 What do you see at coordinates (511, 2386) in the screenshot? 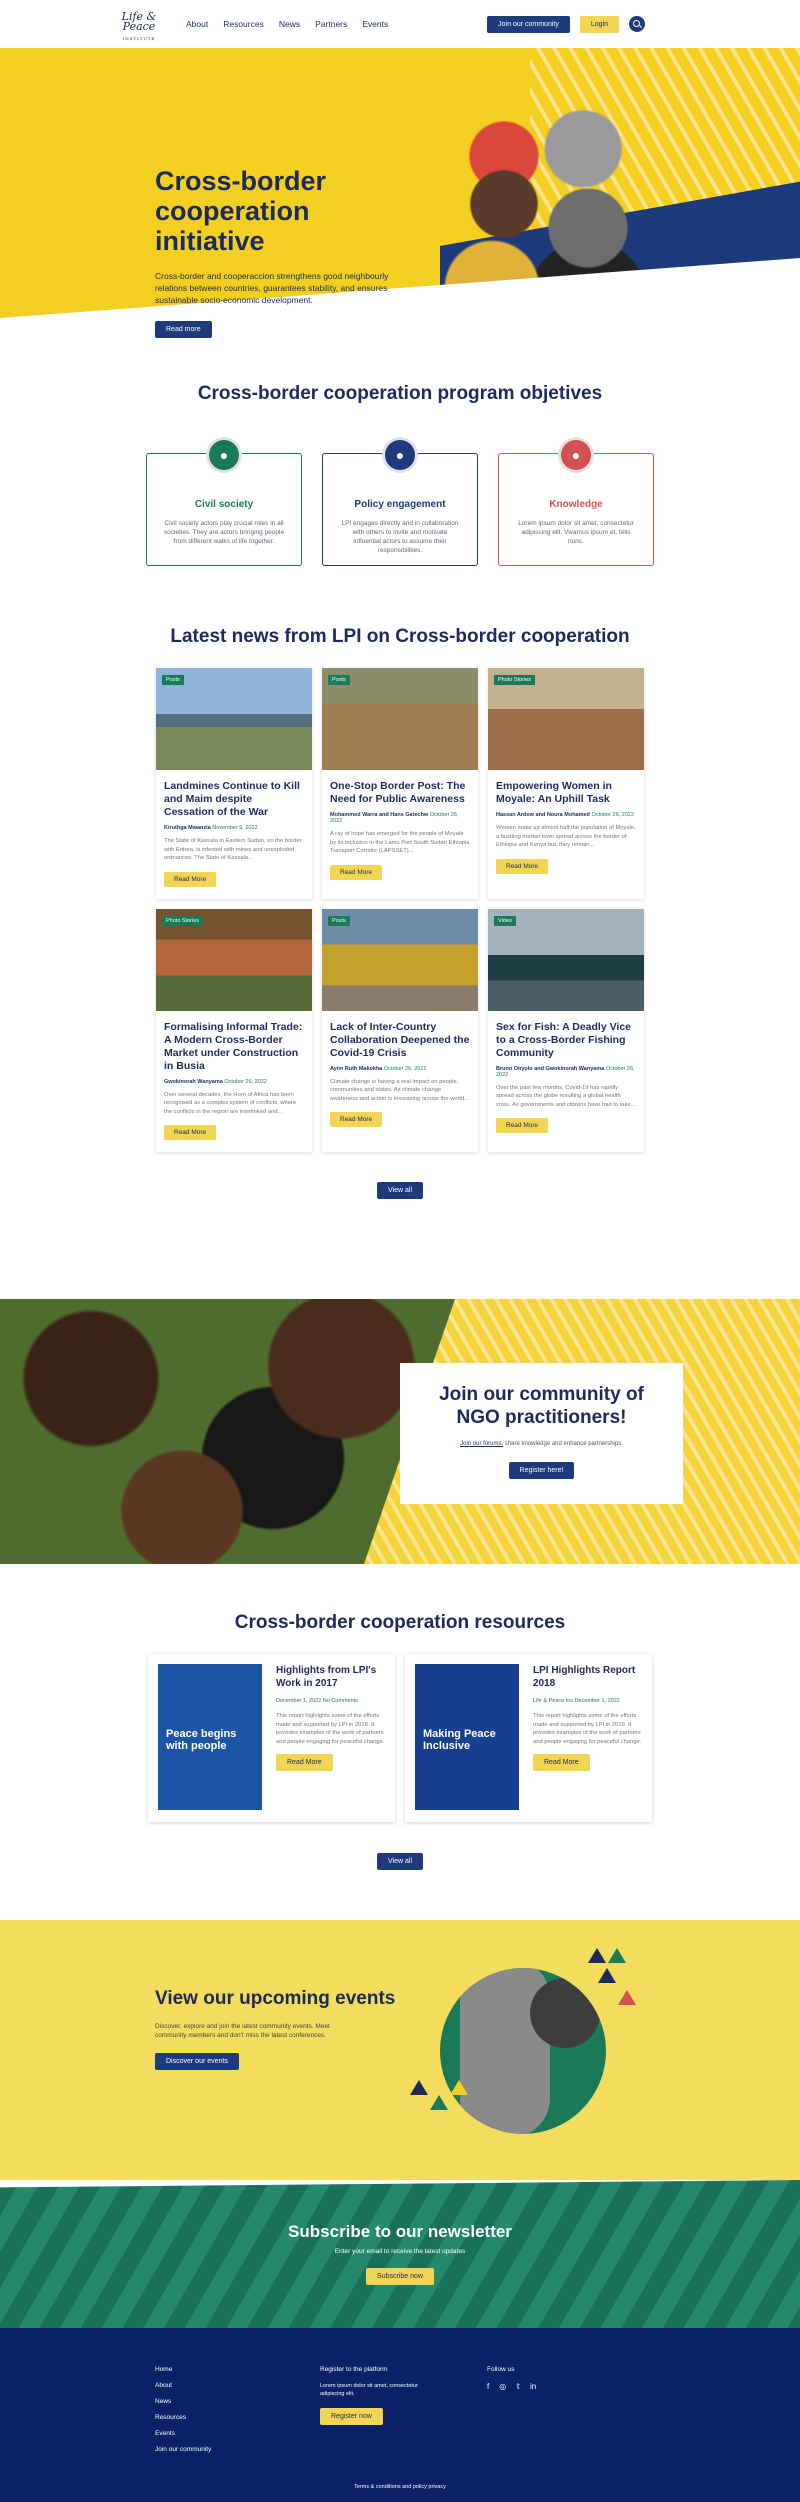
I see `social-links: f ◎ 𝕥 in` at bounding box center [511, 2386].